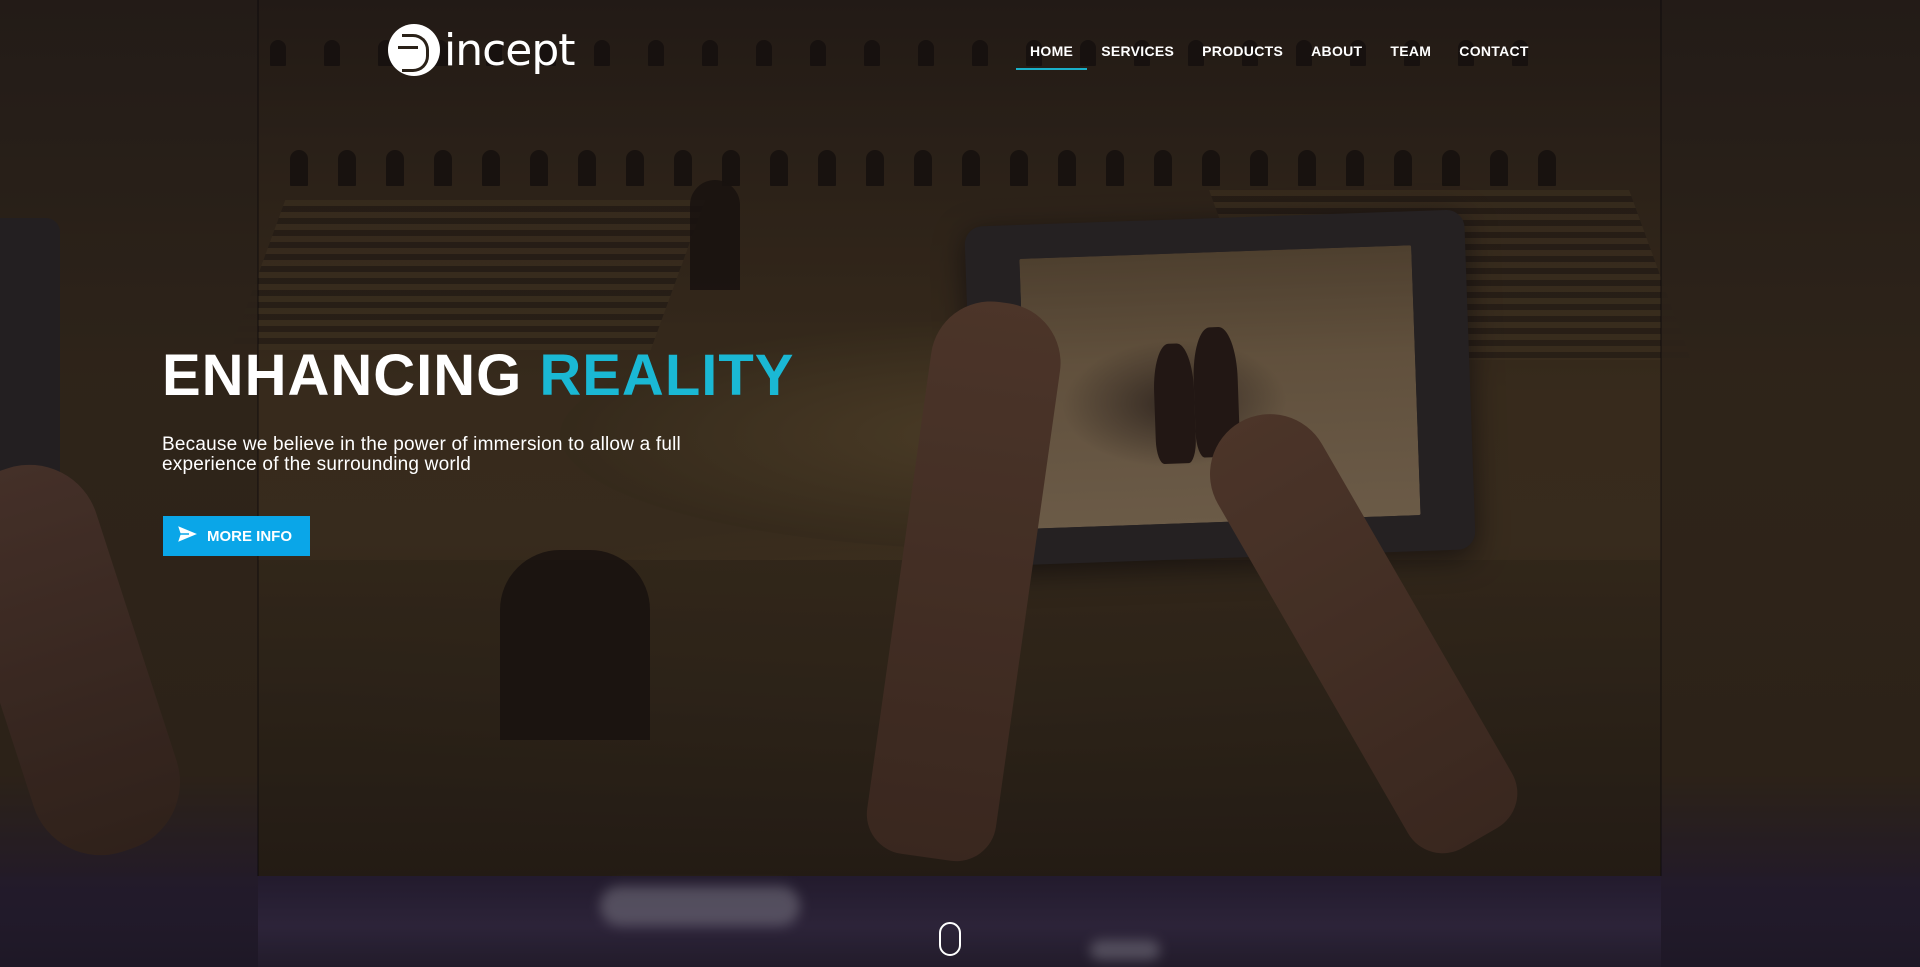 The height and width of the screenshot is (967, 1920). I want to click on hero-title-accent: REALITY, so click(667, 375).